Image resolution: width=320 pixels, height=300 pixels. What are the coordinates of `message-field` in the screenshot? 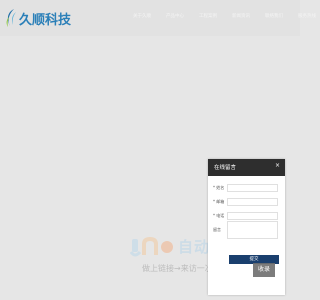 It's located at (252, 230).